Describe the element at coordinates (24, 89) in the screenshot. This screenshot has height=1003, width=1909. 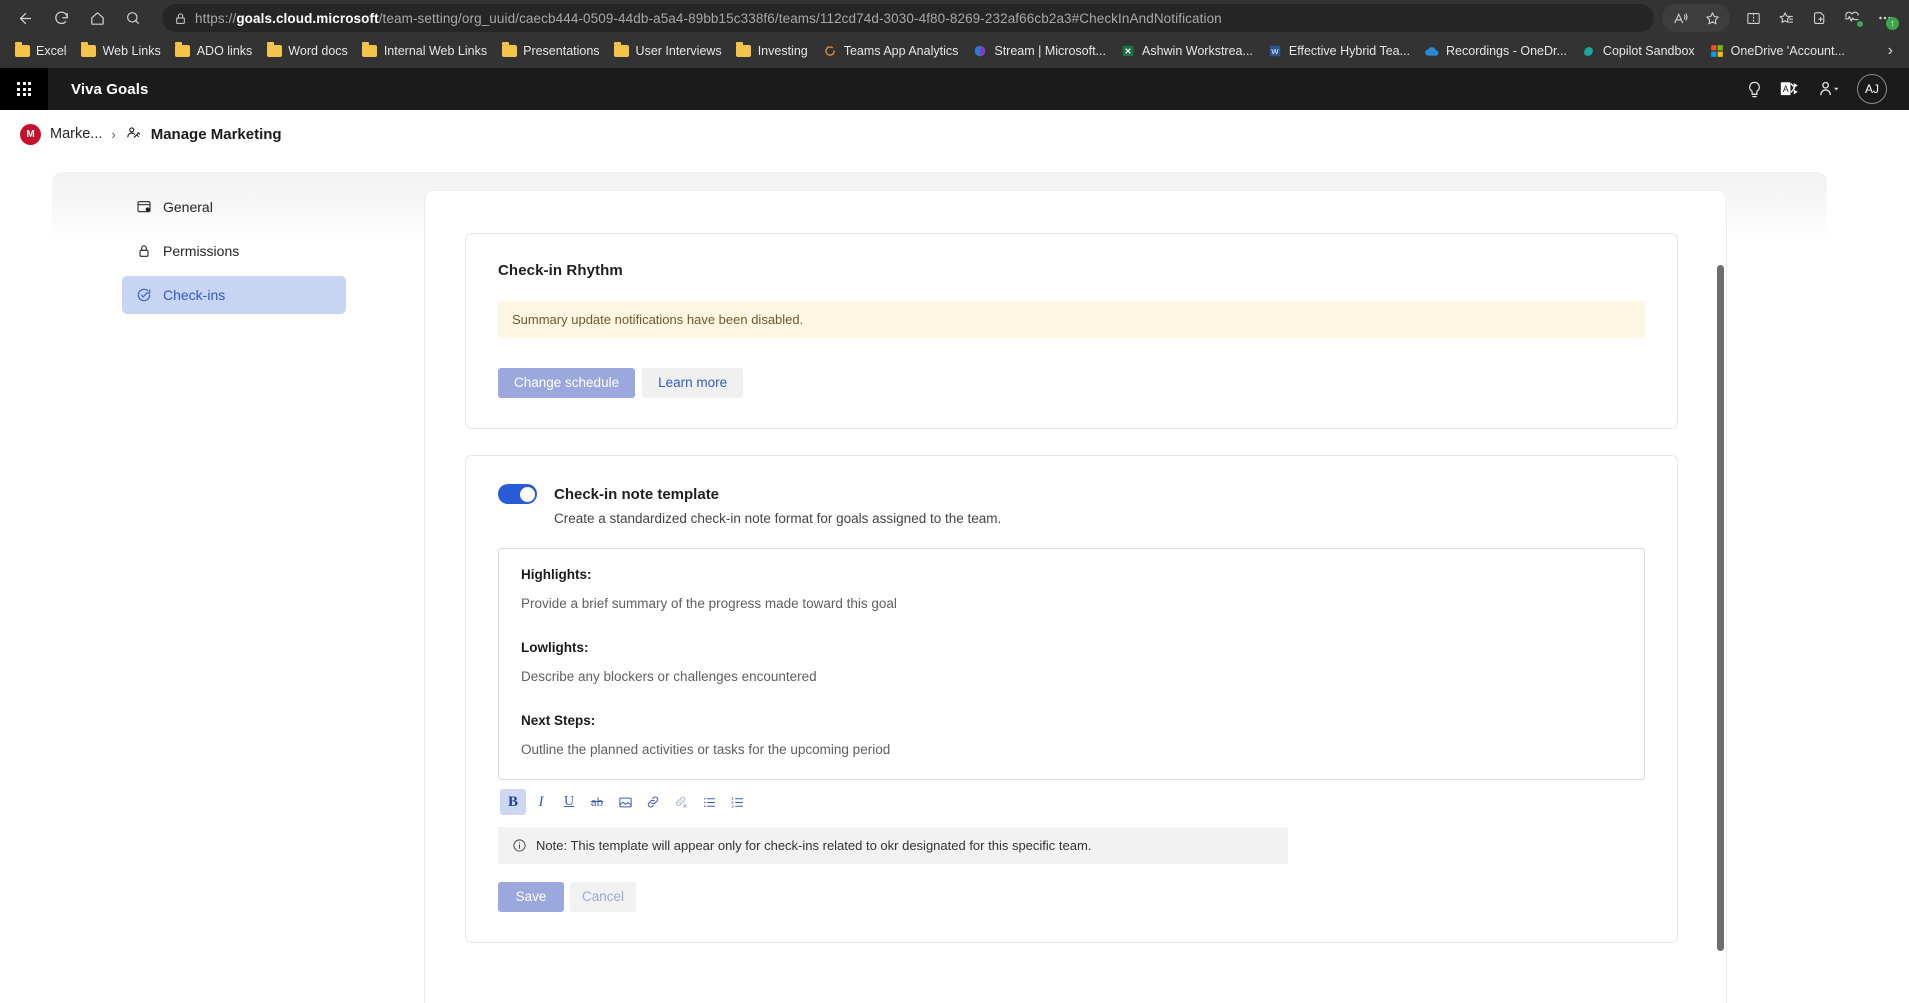
I see `app-launcher-icon` at that location.